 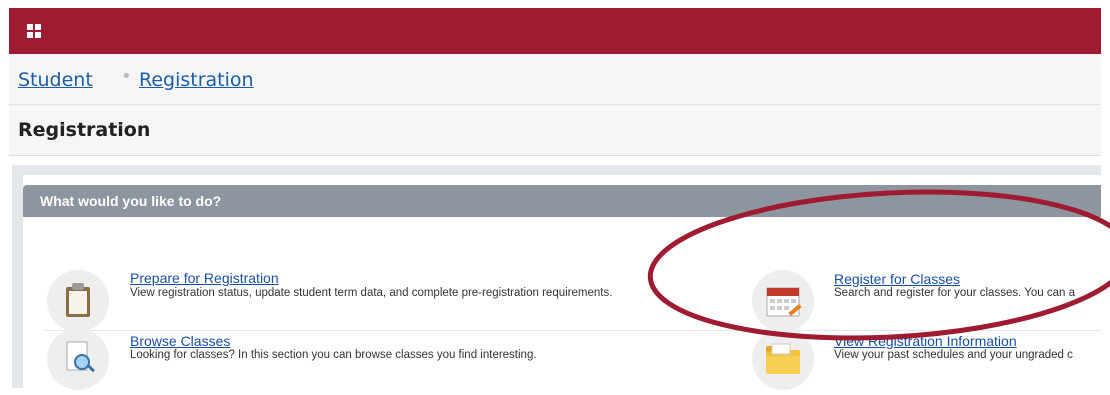 I want to click on register-for-classes-link: Register for Classes, so click(x=897, y=279).